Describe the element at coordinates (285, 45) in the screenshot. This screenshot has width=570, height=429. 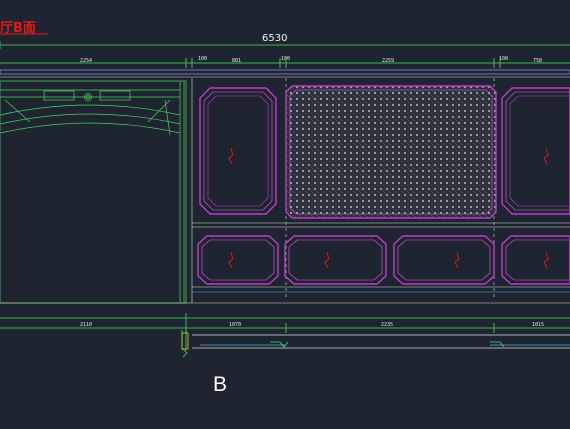
I see `overall-dimension-line` at that location.